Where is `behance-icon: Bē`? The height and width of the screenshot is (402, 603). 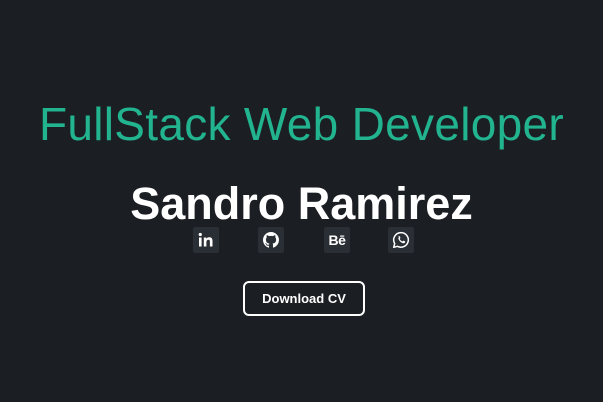
behance-icon: Bē is located at coordinates (337, 240).